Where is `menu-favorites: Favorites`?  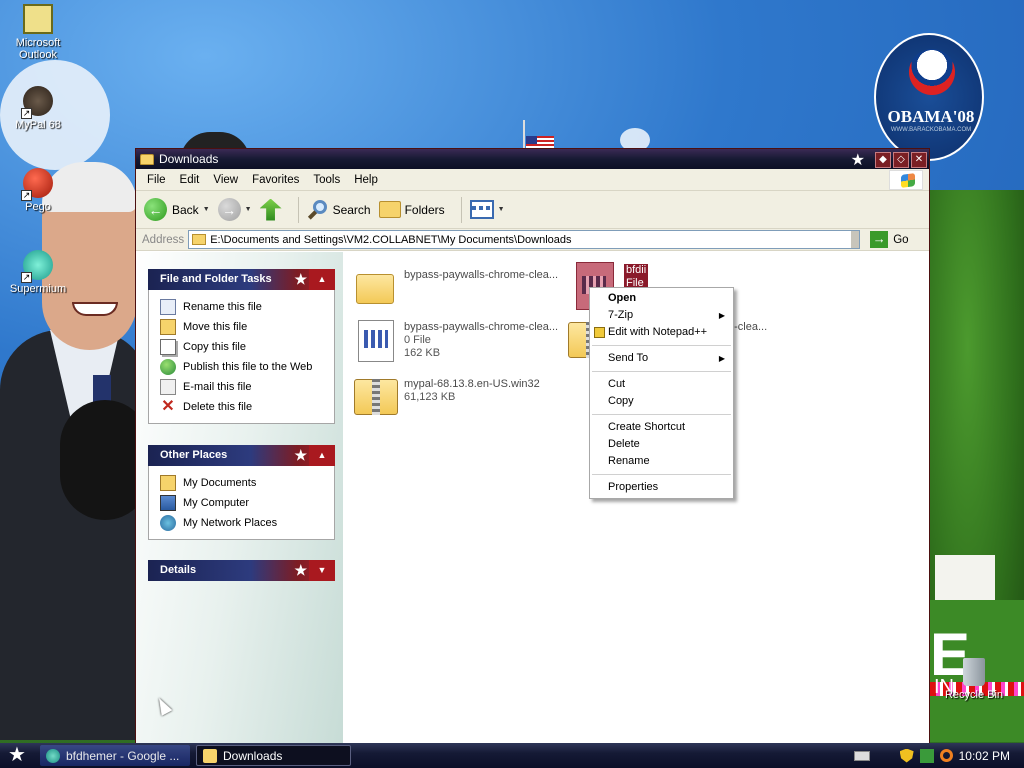
menu-favorites: Favorites is located at coordinates (275, 180).